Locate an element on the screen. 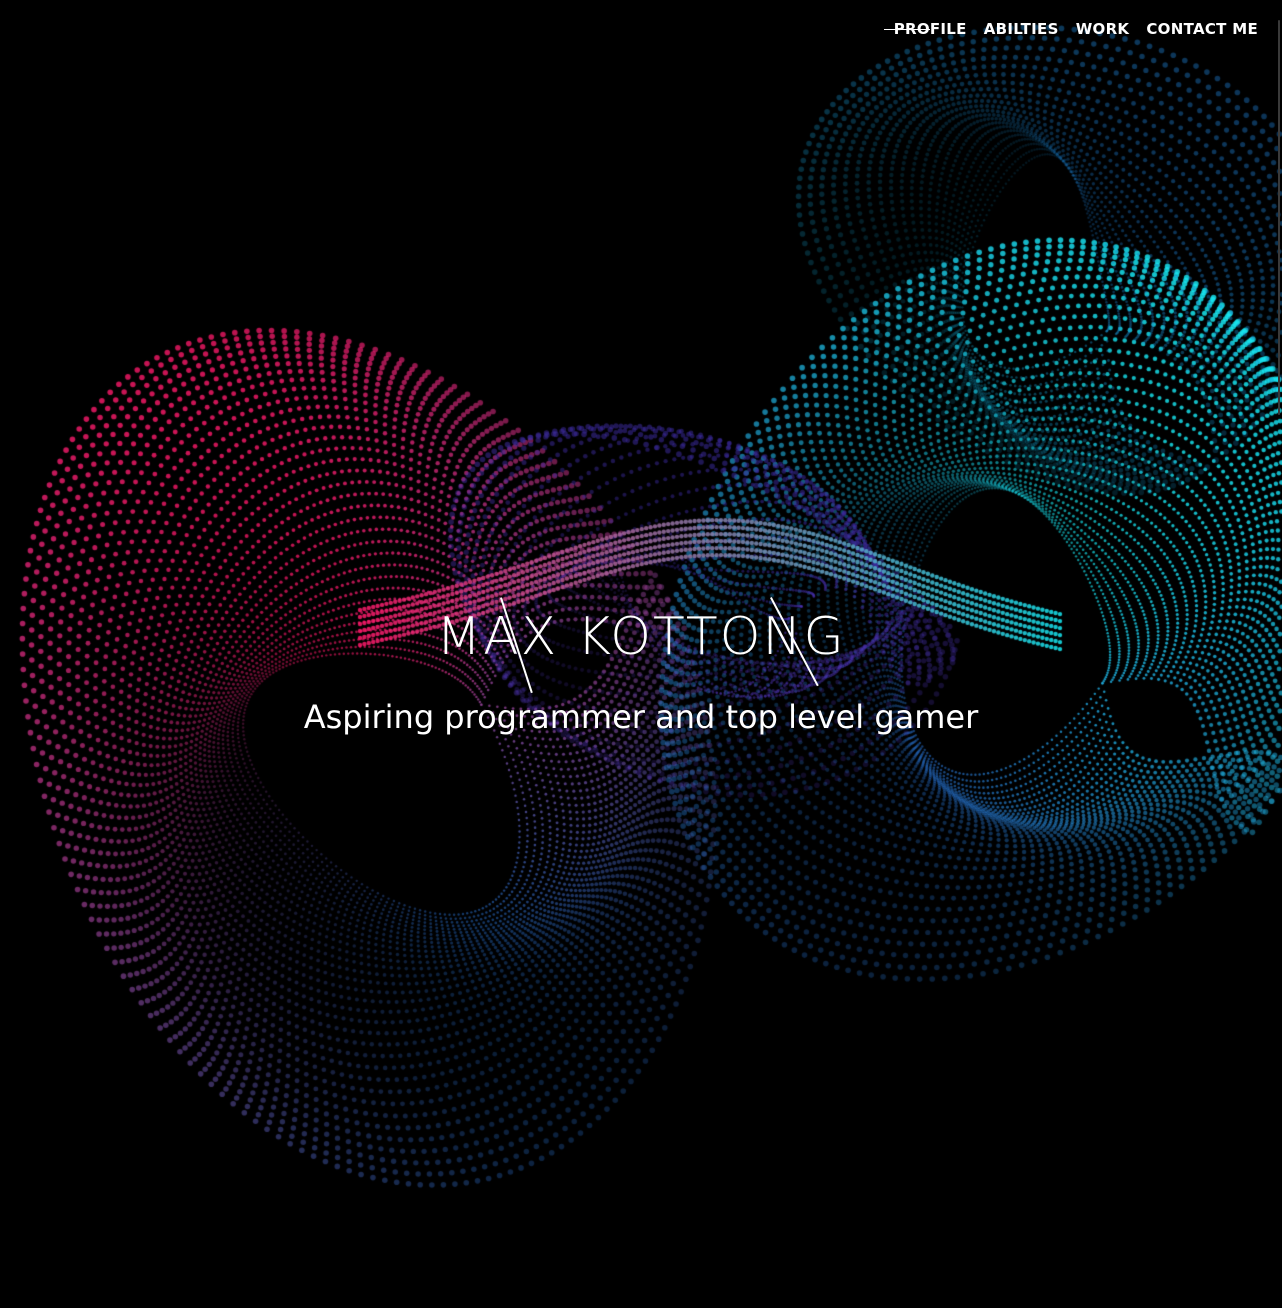  main-nav: PROFILE ABILTIES WORK CONTACT ME is located at coordinates (1070, 29).